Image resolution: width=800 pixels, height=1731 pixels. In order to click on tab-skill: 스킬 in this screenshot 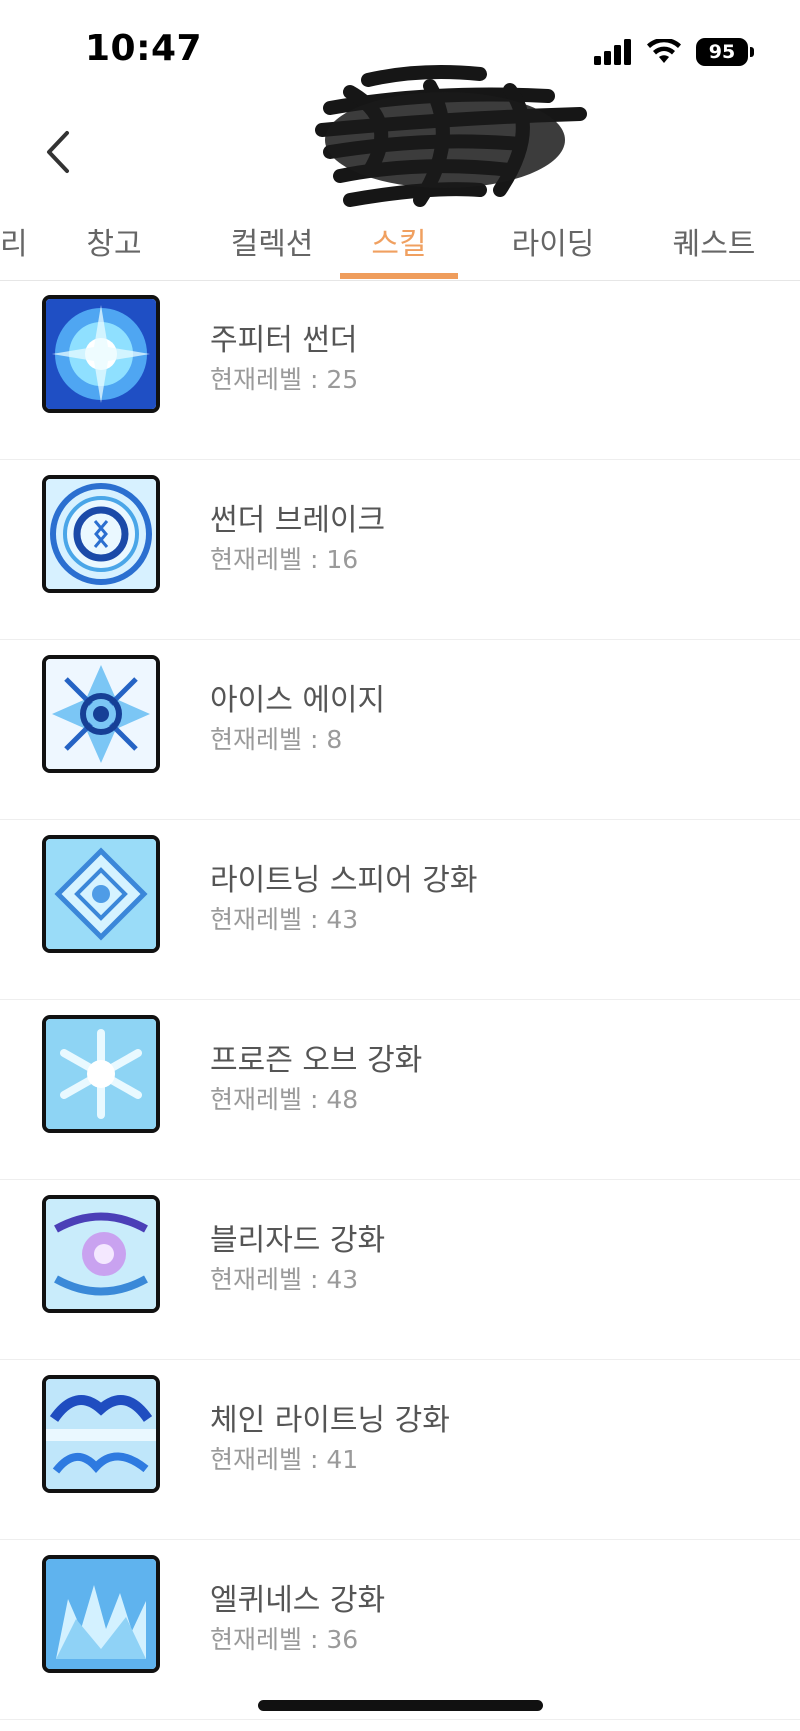, I will do `click(399, 245)`.